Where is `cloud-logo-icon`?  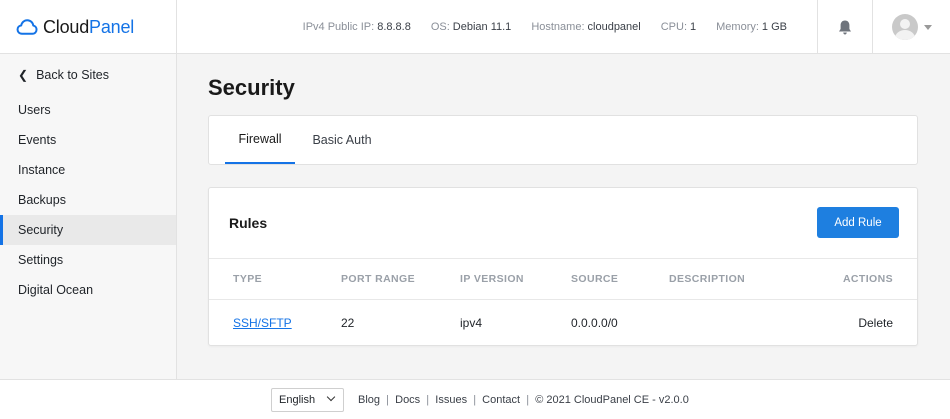 cloud-logo-icon is located at coordinates (27, 27).